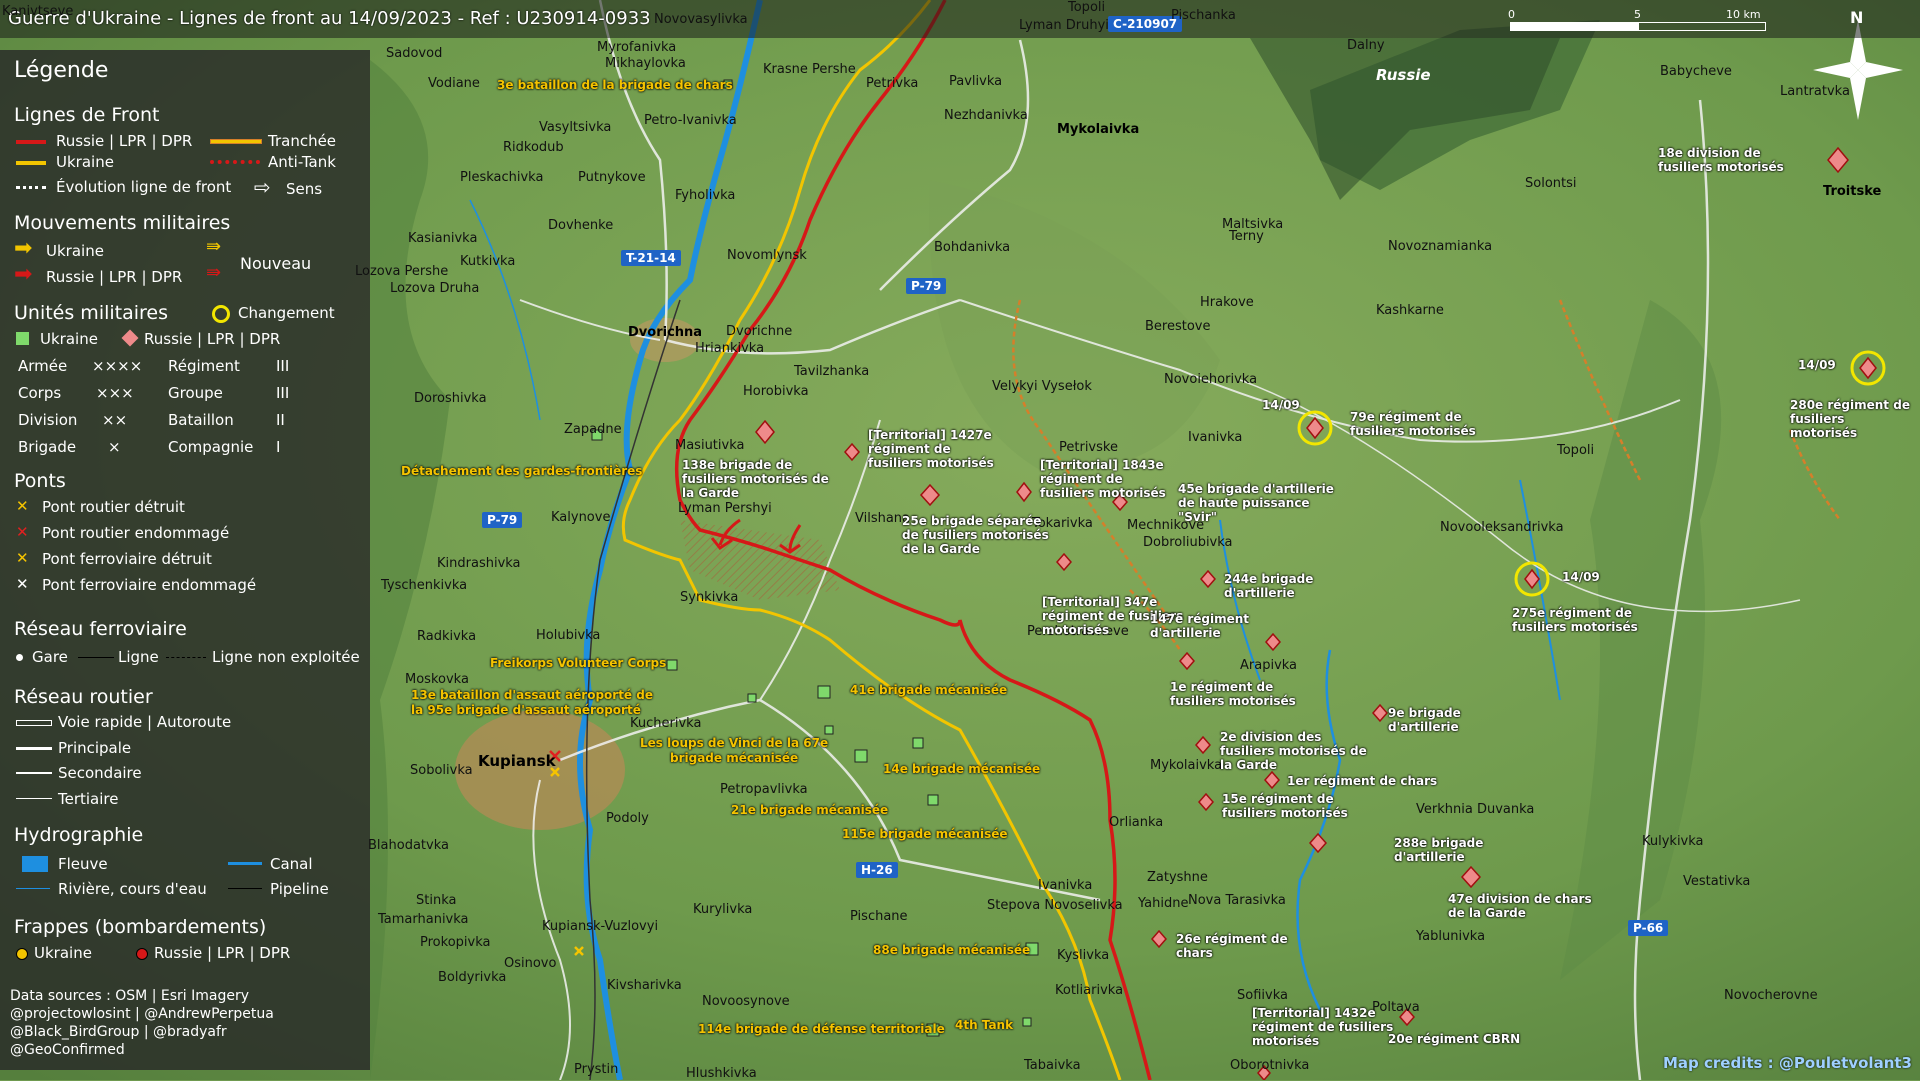  Describe the element at coordinates (291, 864) in the screenshot. I see `legend-canal: Canal` at that location.